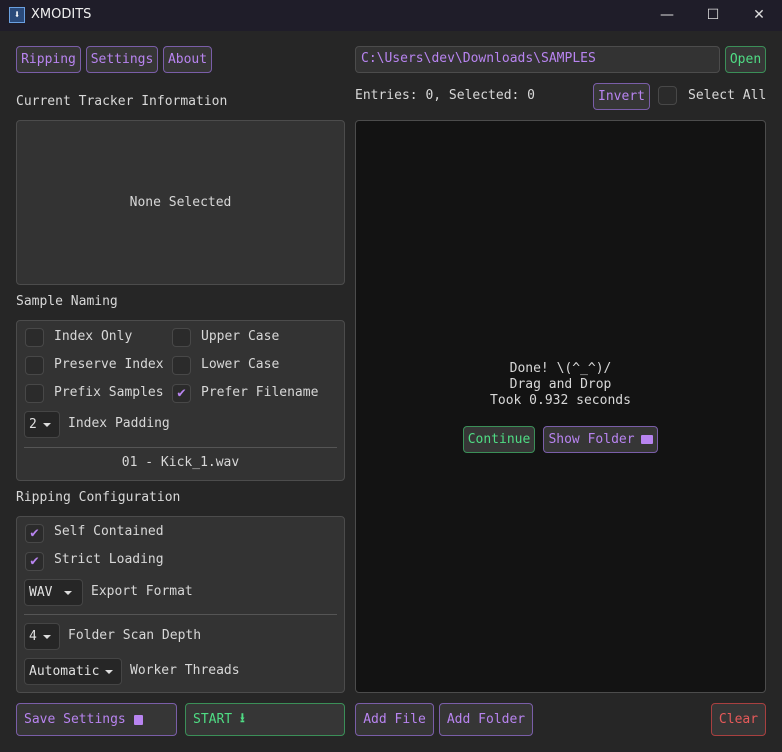 Image resolution: width=782 pixels, height=752 pixels. I want to click on self-contained-checkbox: ✔, so click(34, 533).